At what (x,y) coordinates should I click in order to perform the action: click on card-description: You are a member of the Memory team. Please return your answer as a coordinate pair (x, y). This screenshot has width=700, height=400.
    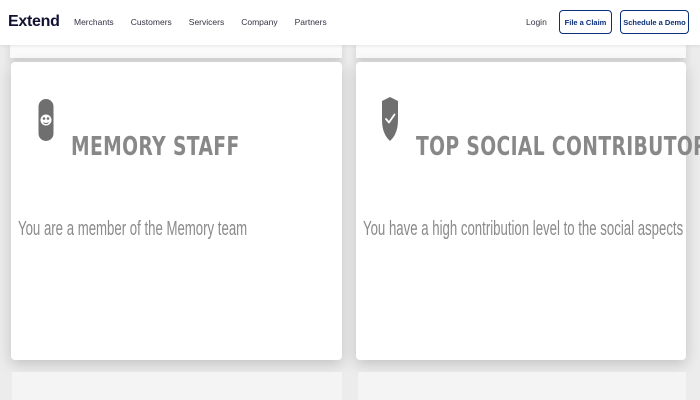
    Looking at the image, I should click on (133, 229).